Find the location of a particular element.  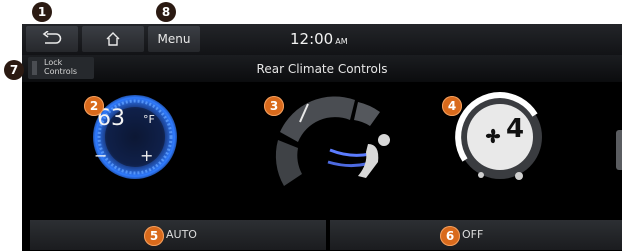

callout-fan: 4 is located at coordinates (452, 106).